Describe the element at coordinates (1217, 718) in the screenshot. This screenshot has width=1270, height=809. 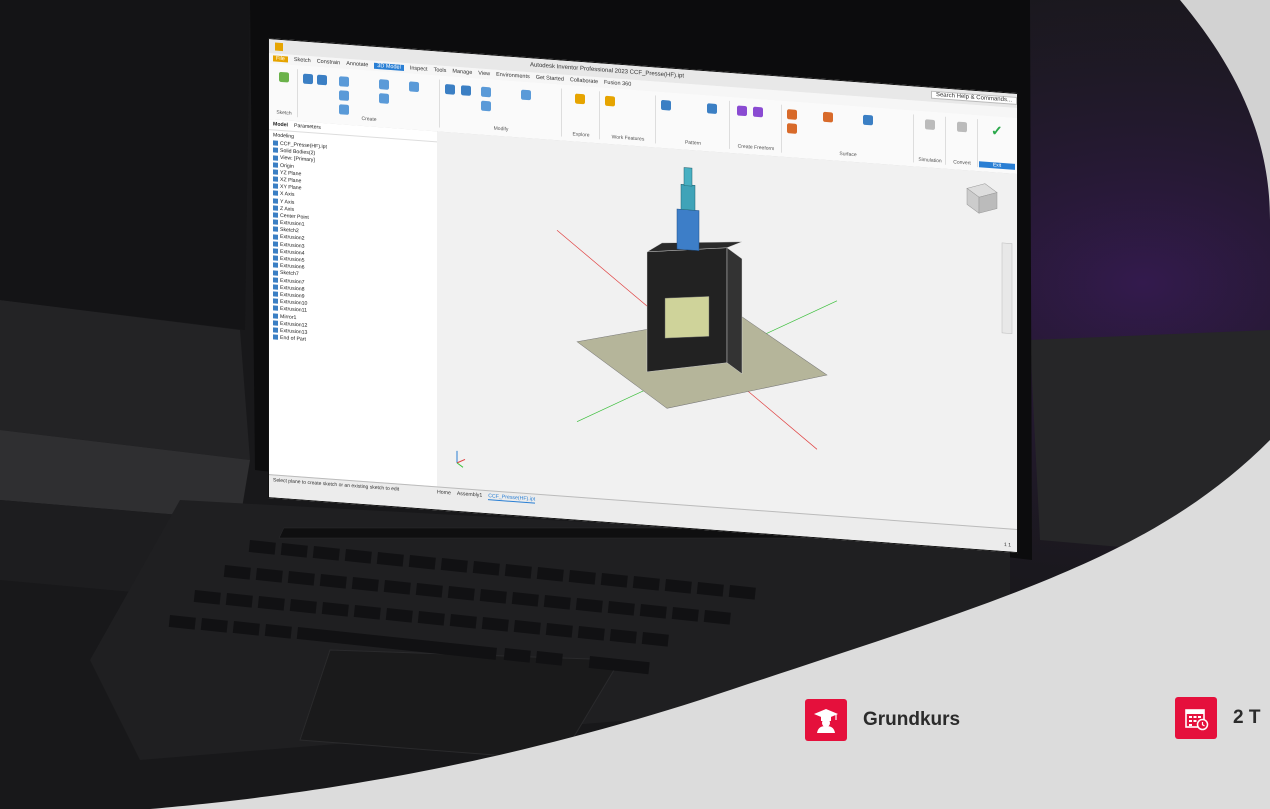
I see `feature-duration: 2 T` at that location.